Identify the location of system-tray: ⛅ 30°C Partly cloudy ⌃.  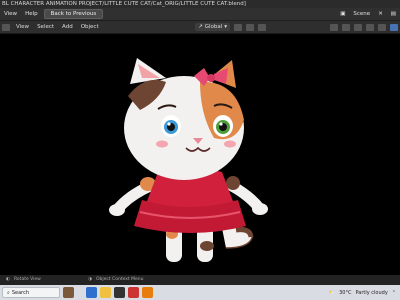
(362, 292).